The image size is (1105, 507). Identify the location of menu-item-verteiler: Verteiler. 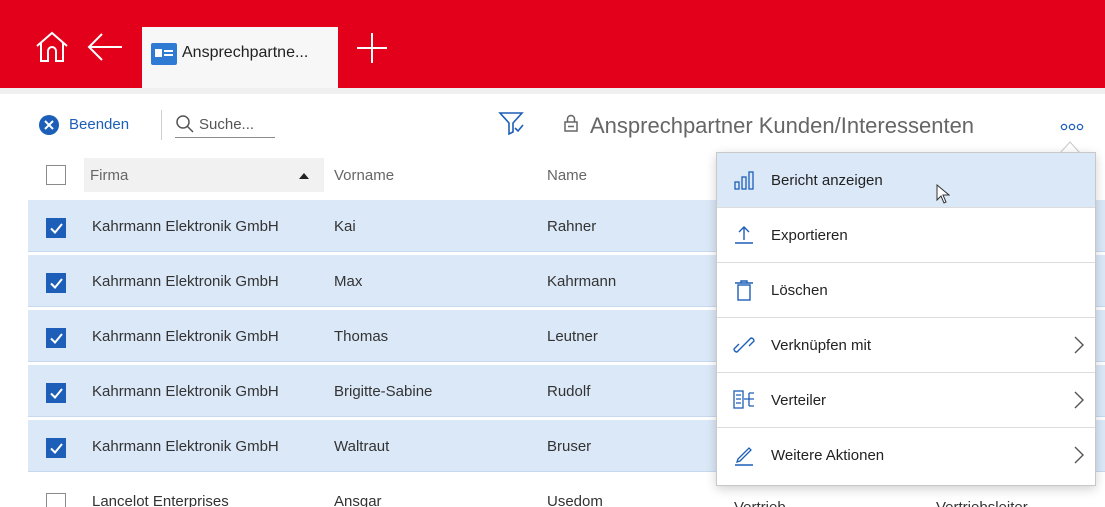
(906, 400).